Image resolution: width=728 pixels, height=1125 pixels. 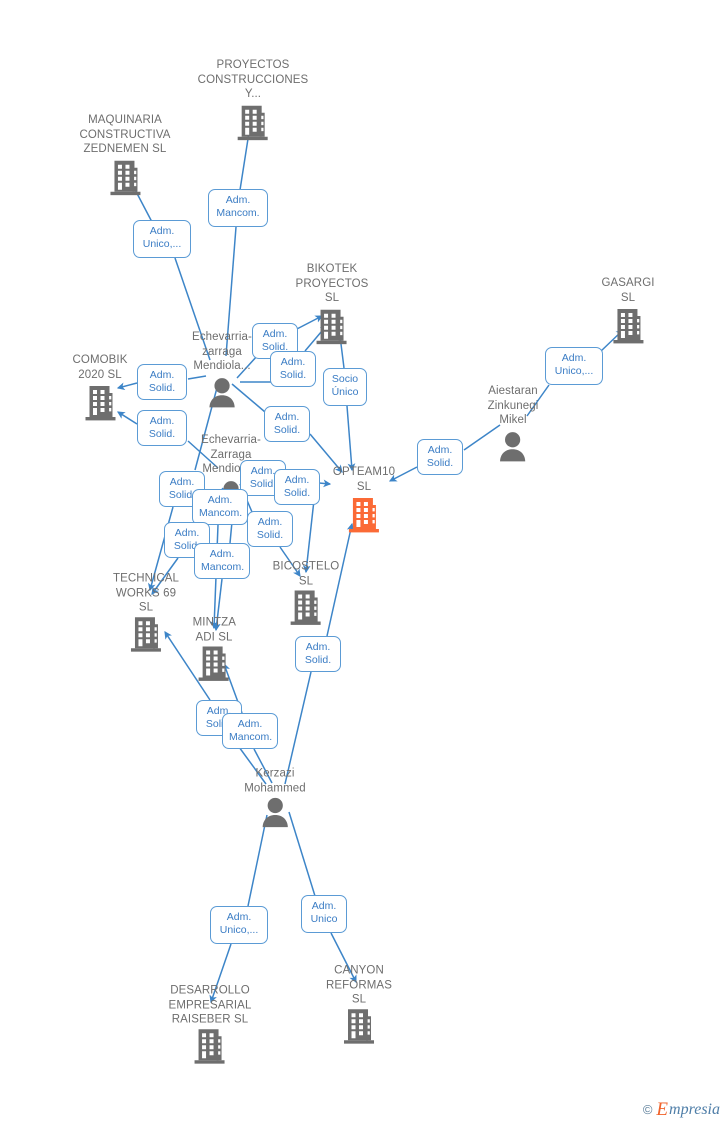 What do you see at coordinates (628, 328) in the screenshot?
I see `company-building-icon-gasargi` at bounding box center [628, 328].